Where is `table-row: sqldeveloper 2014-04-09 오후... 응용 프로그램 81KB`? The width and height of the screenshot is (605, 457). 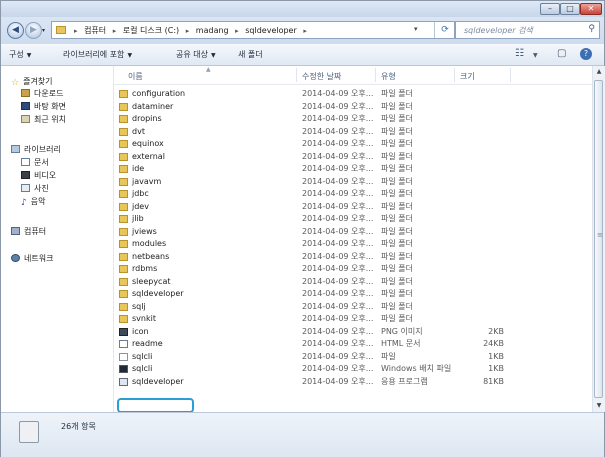
table-row: sqldeveloper 2014-04-09 오후... 응용 프로그램 81KB is located at coordinates (353, 382).